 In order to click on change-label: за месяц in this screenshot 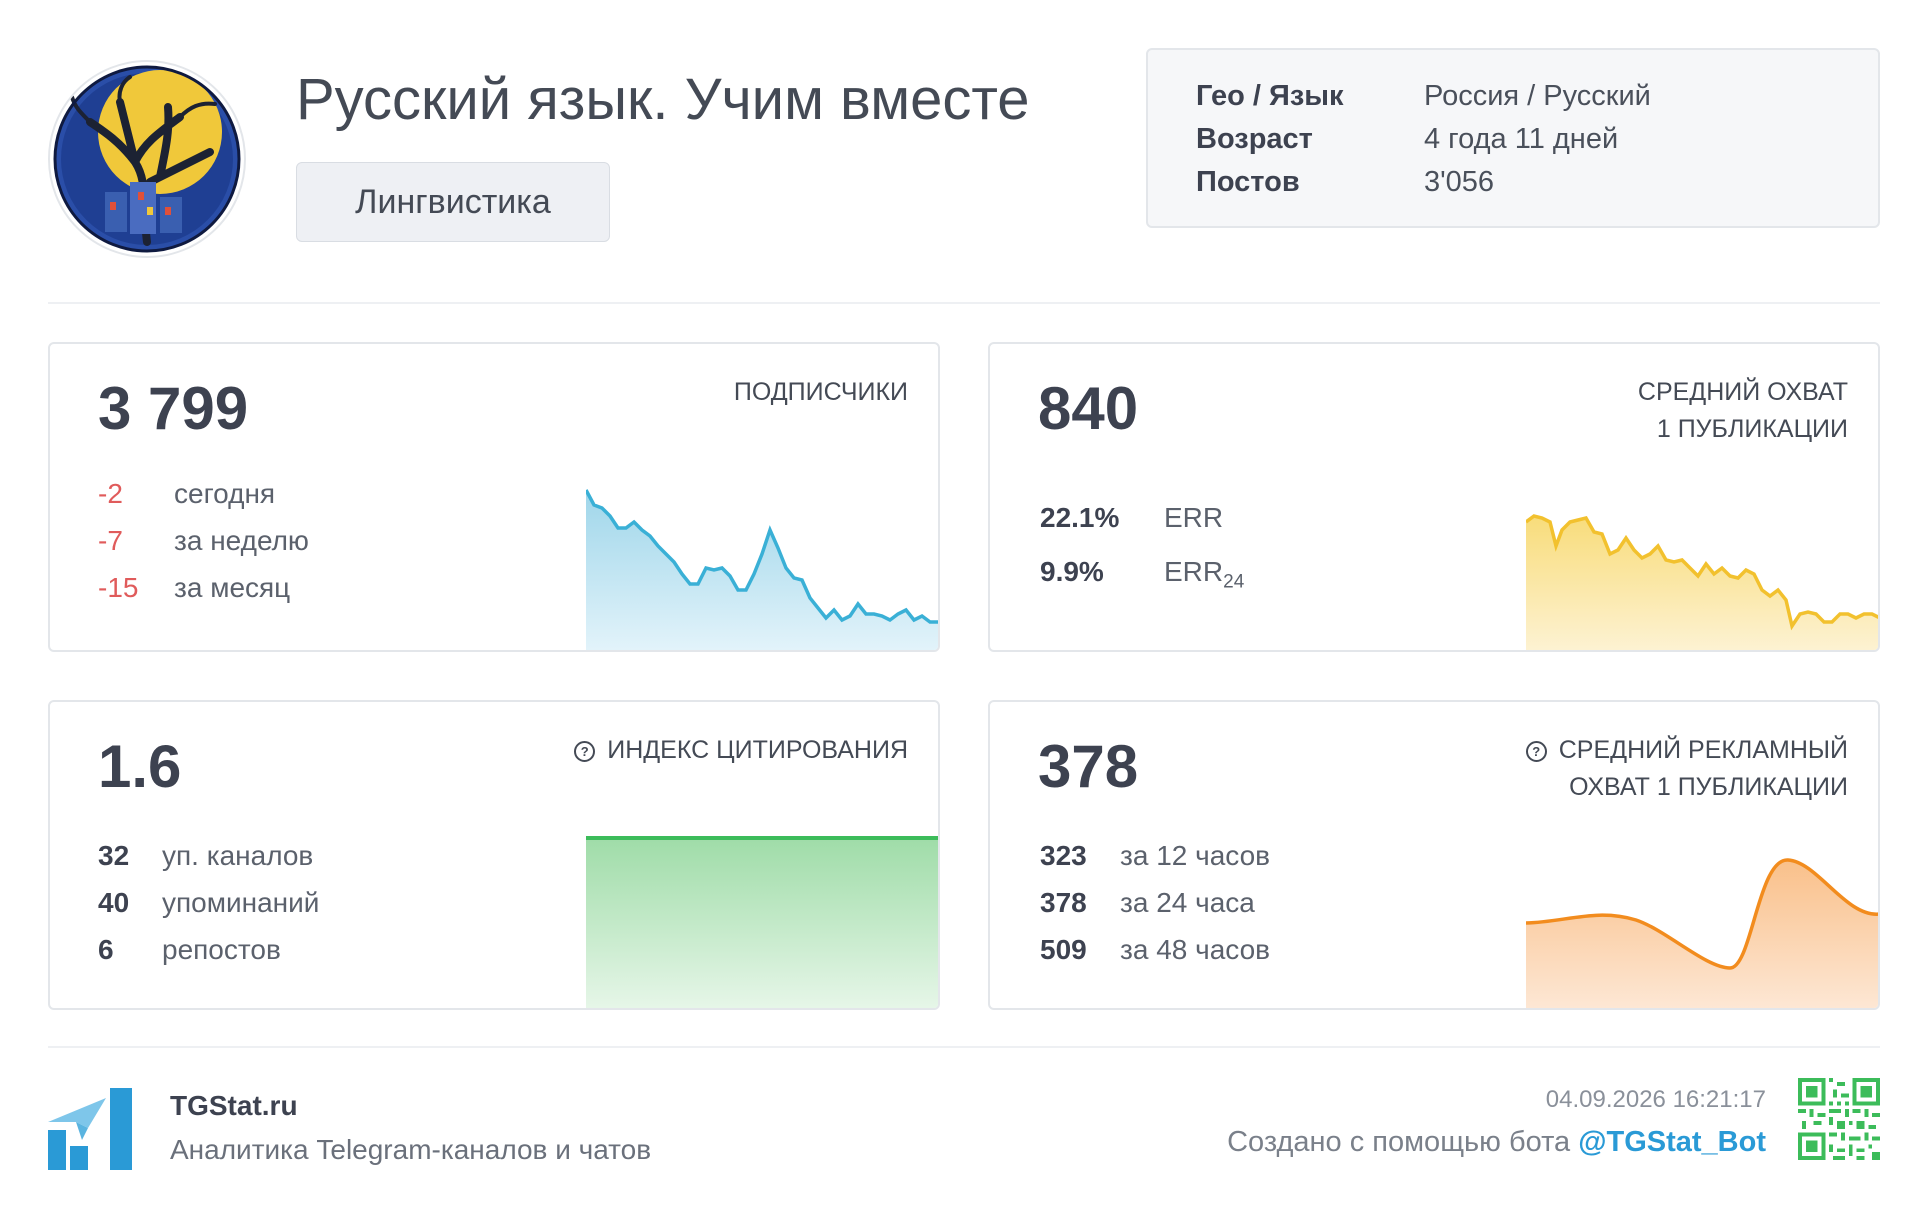, I will do `click(232, 587)`.